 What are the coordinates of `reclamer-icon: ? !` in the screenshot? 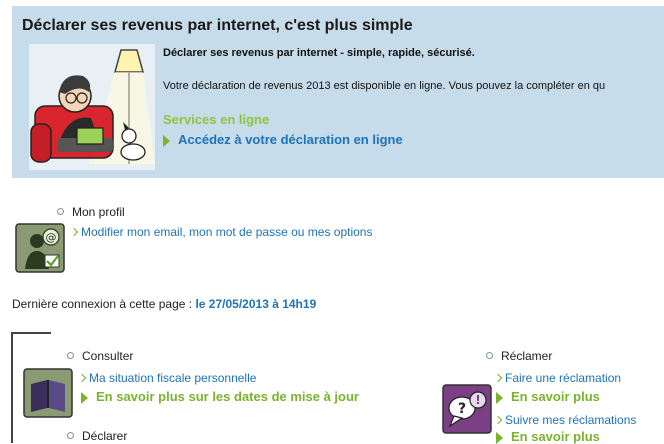 It's located at (467, 411).